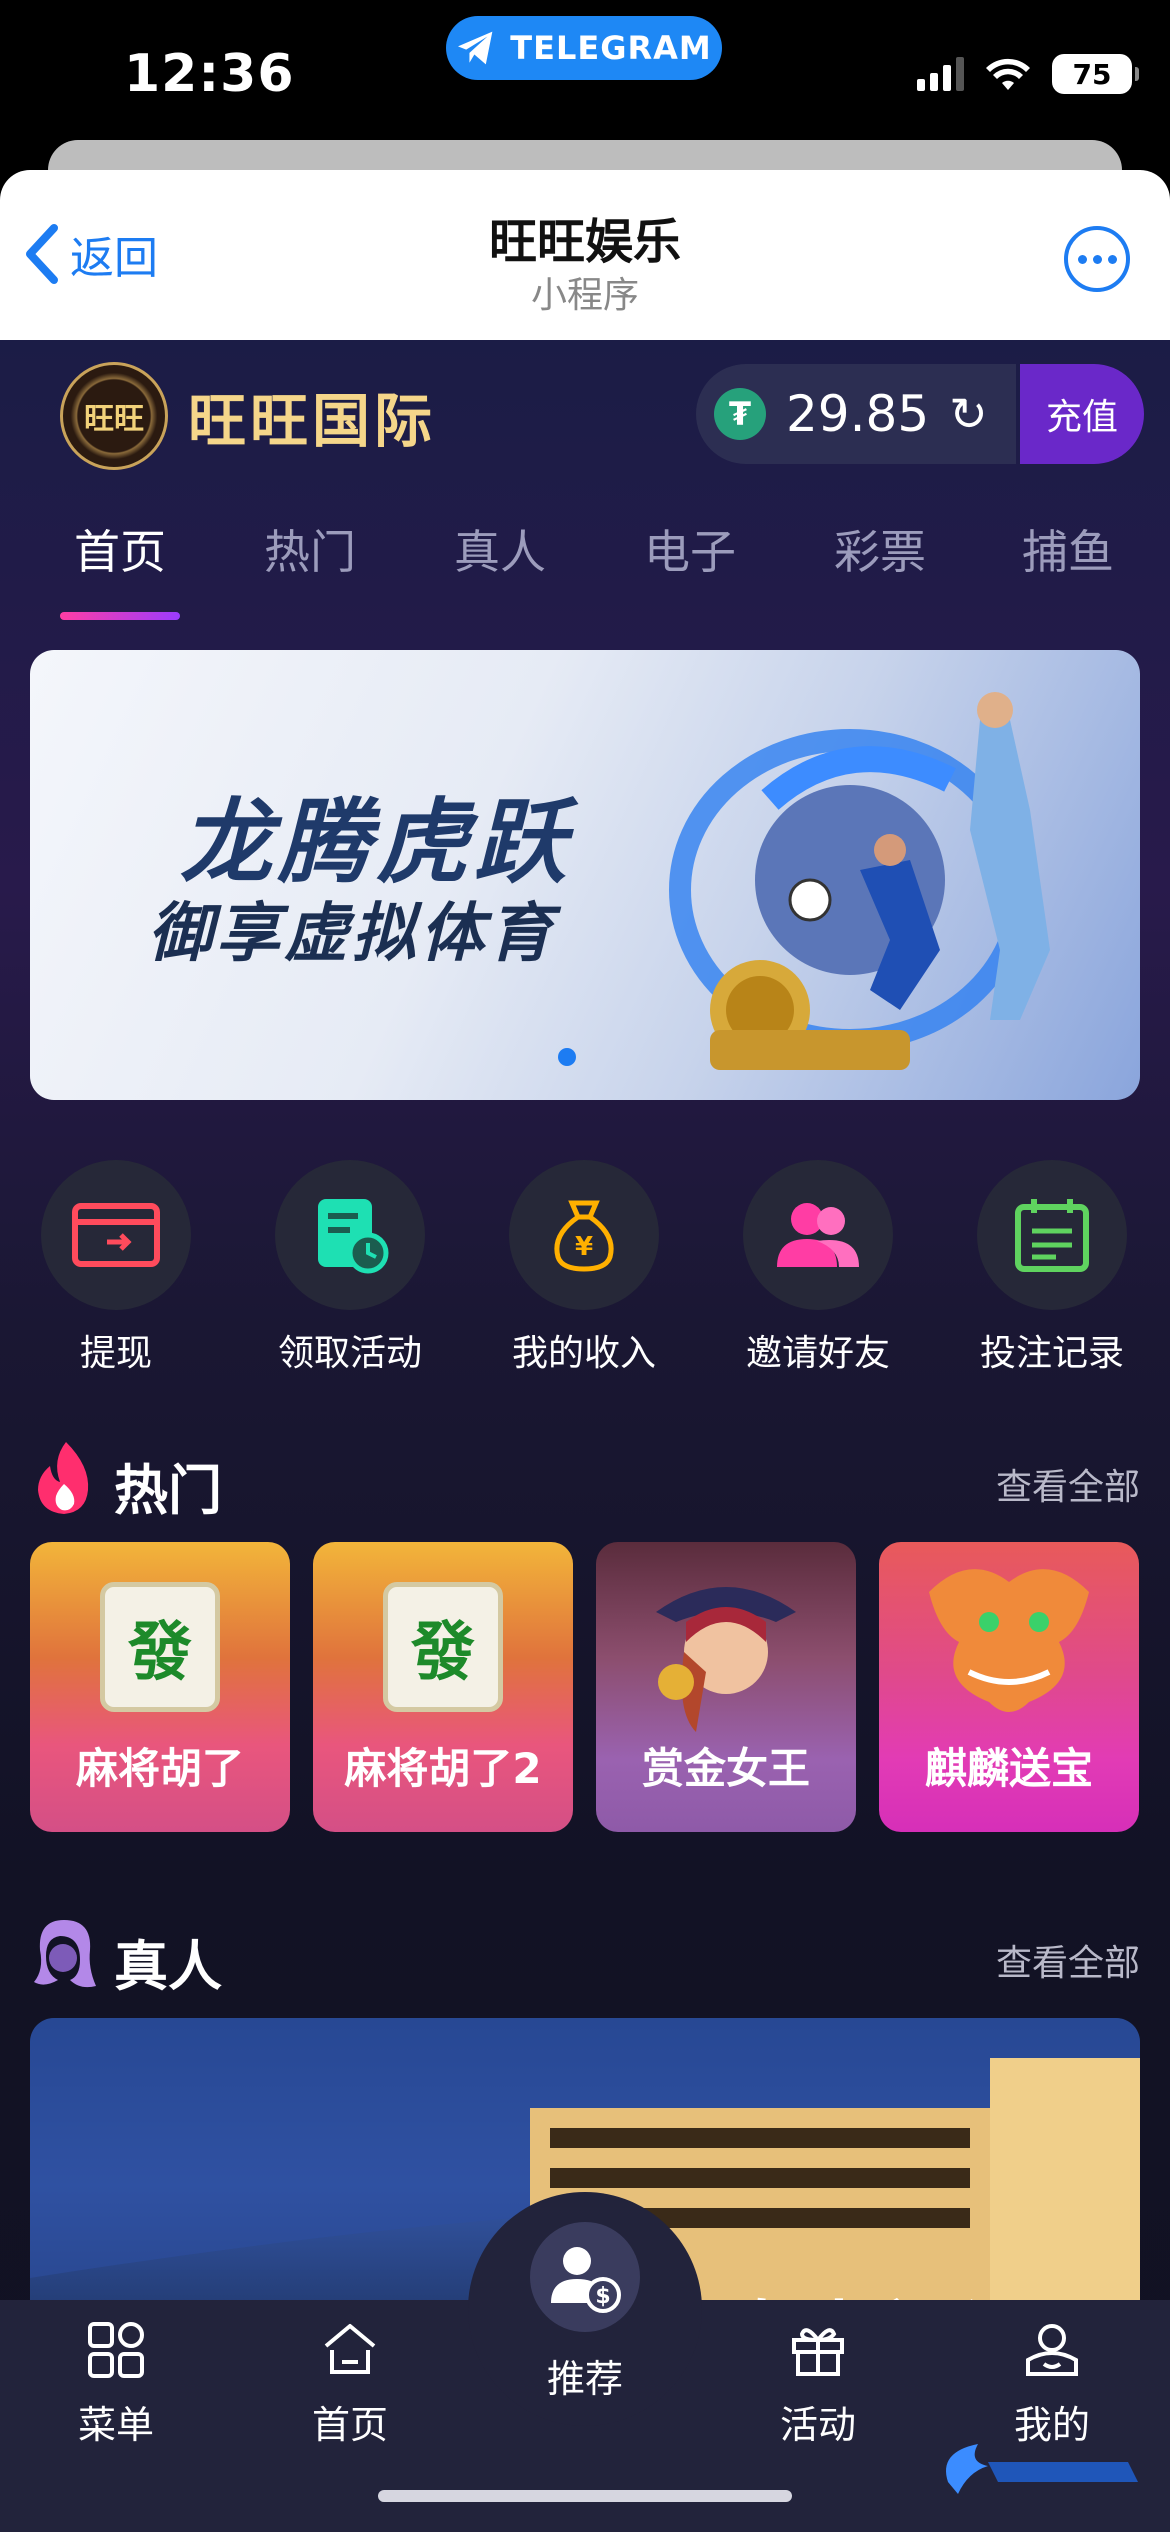  What do you see at coordinates (818, 2384) in the screenshot?
I see `nav-activity: 活动` at bounding box center [818, 2384].